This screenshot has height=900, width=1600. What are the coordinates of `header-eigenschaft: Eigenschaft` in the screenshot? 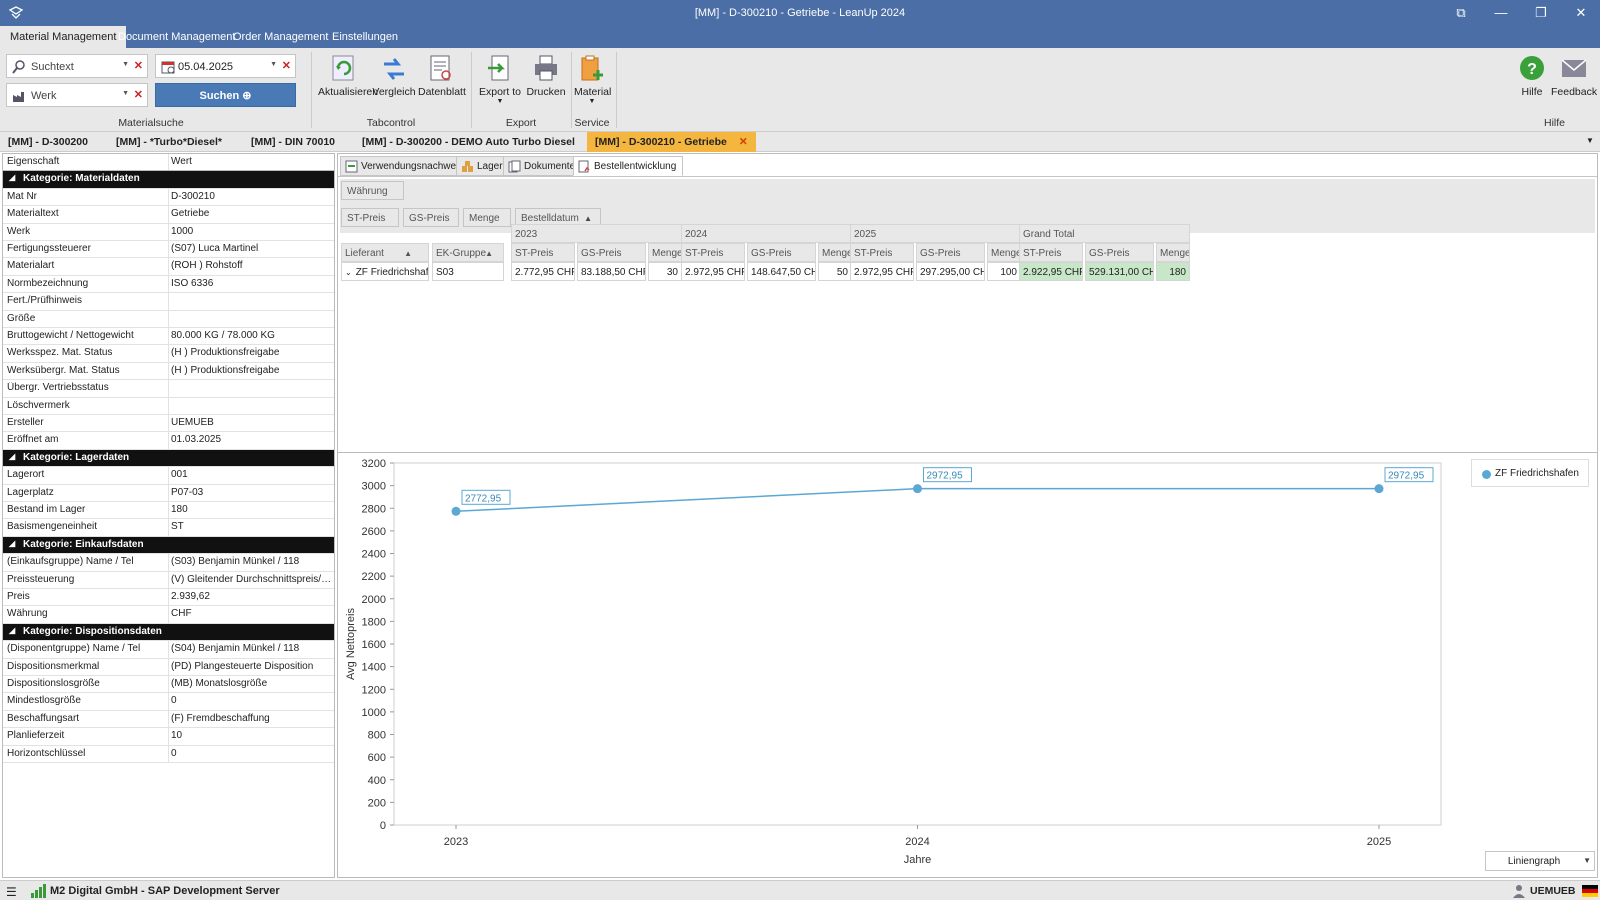 It's located at (87, 161).